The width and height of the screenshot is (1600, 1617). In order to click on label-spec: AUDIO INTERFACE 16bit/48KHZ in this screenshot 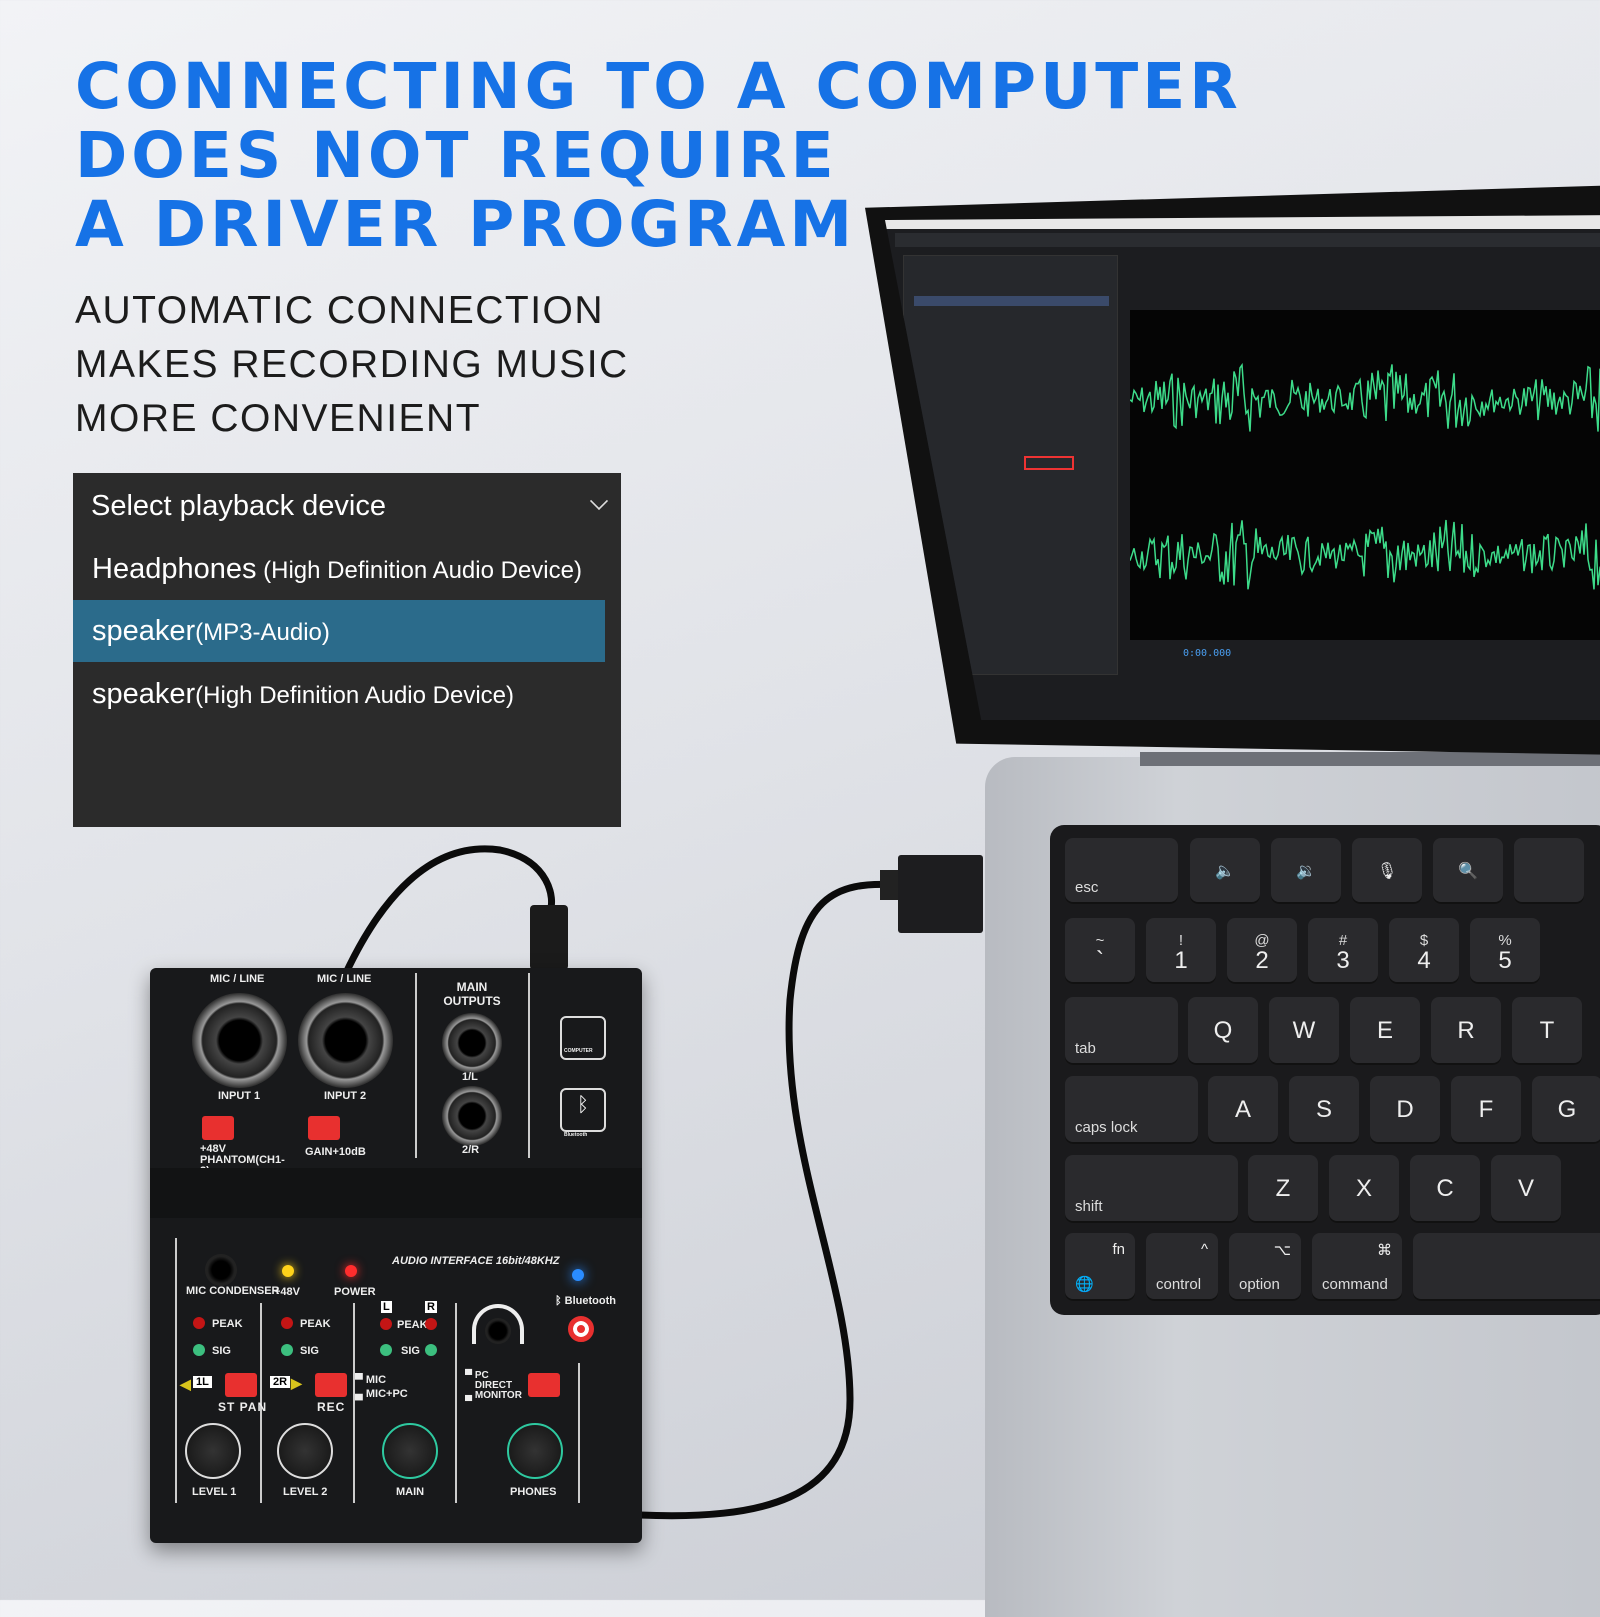, I will do `click(476, 1261)`.